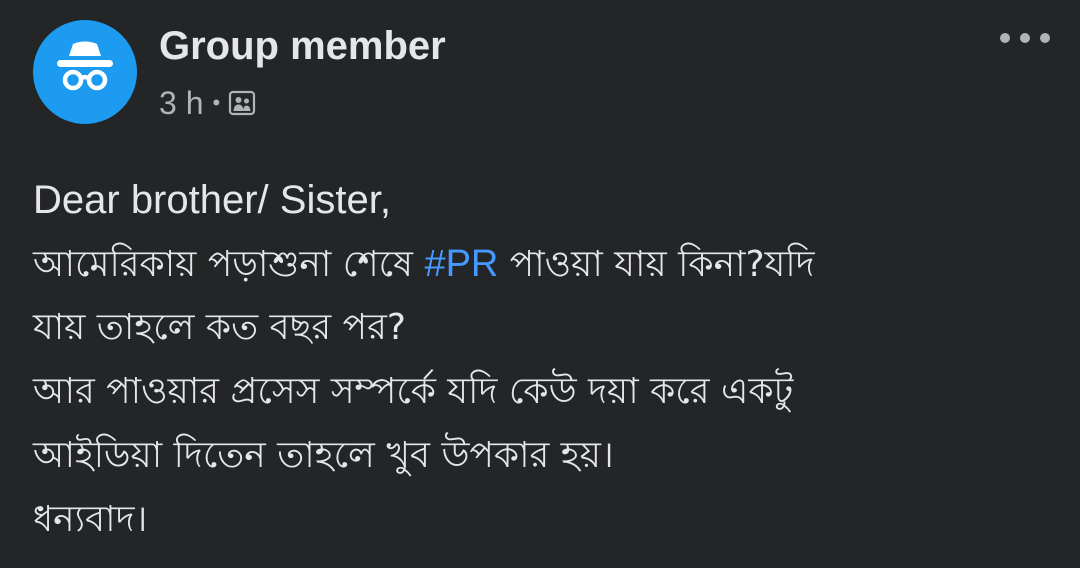  What do you see at coordinates (229, 264) in the screenshot?
I see `post-text-segment: আমেরিকায় পড়াশুনা শেষে` at bounding box center [229, 264].